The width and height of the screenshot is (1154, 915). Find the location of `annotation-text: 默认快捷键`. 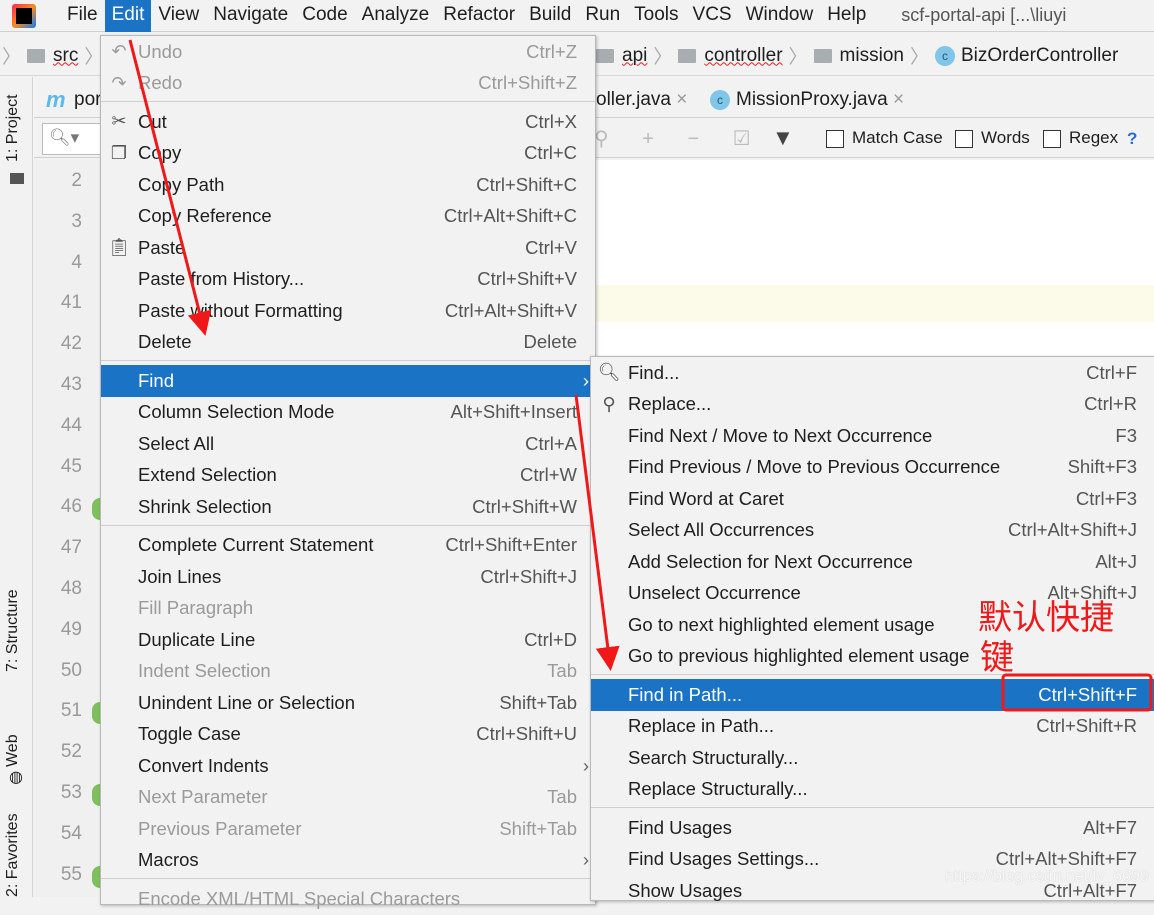

annotation-text: 默认快捷键 is located at coordinates (1046, 638).